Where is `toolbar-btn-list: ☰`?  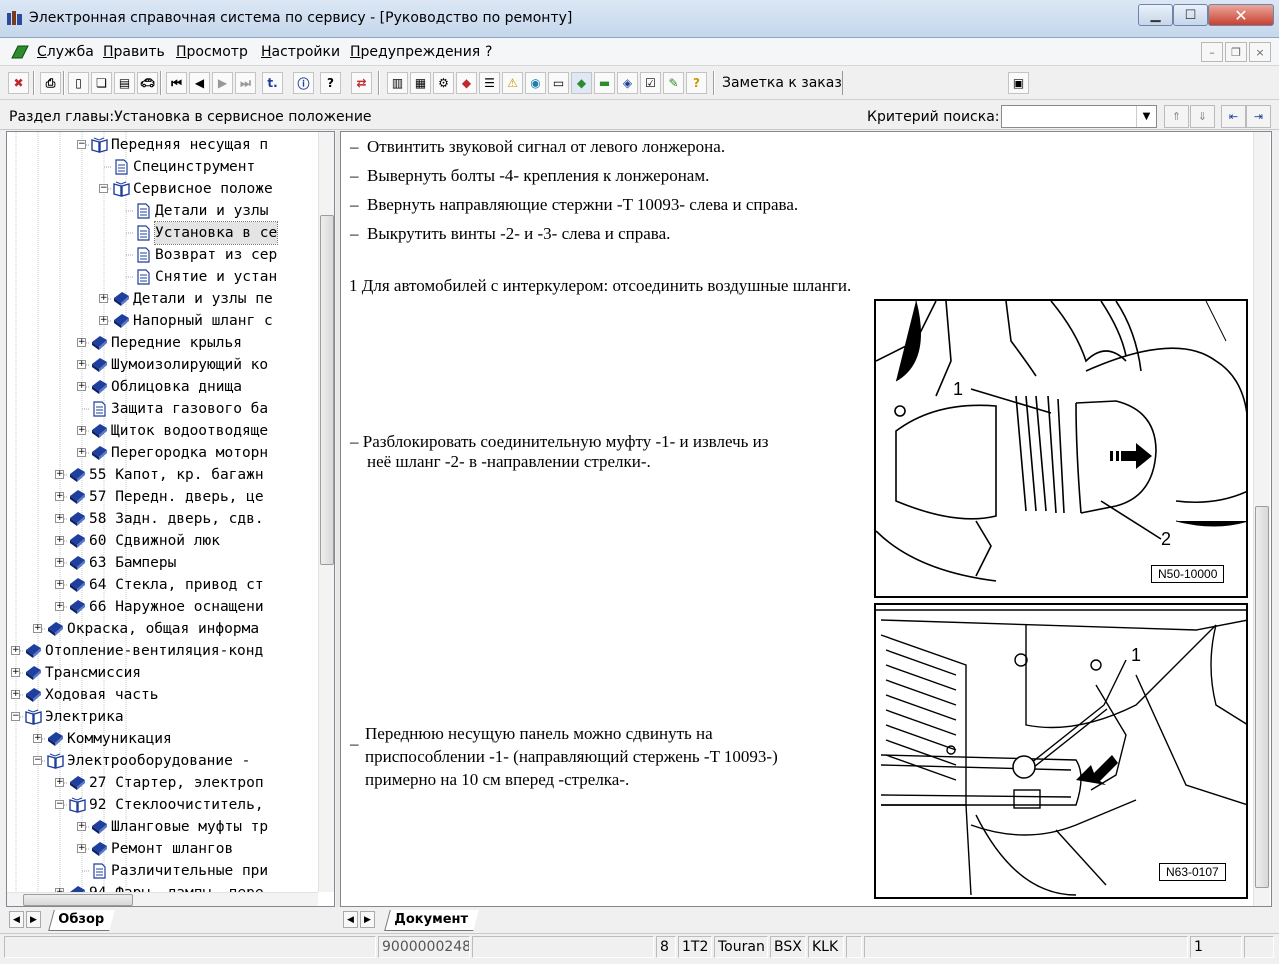 toolbar-btn-list: ☰ is located at coordinates (489, 83).